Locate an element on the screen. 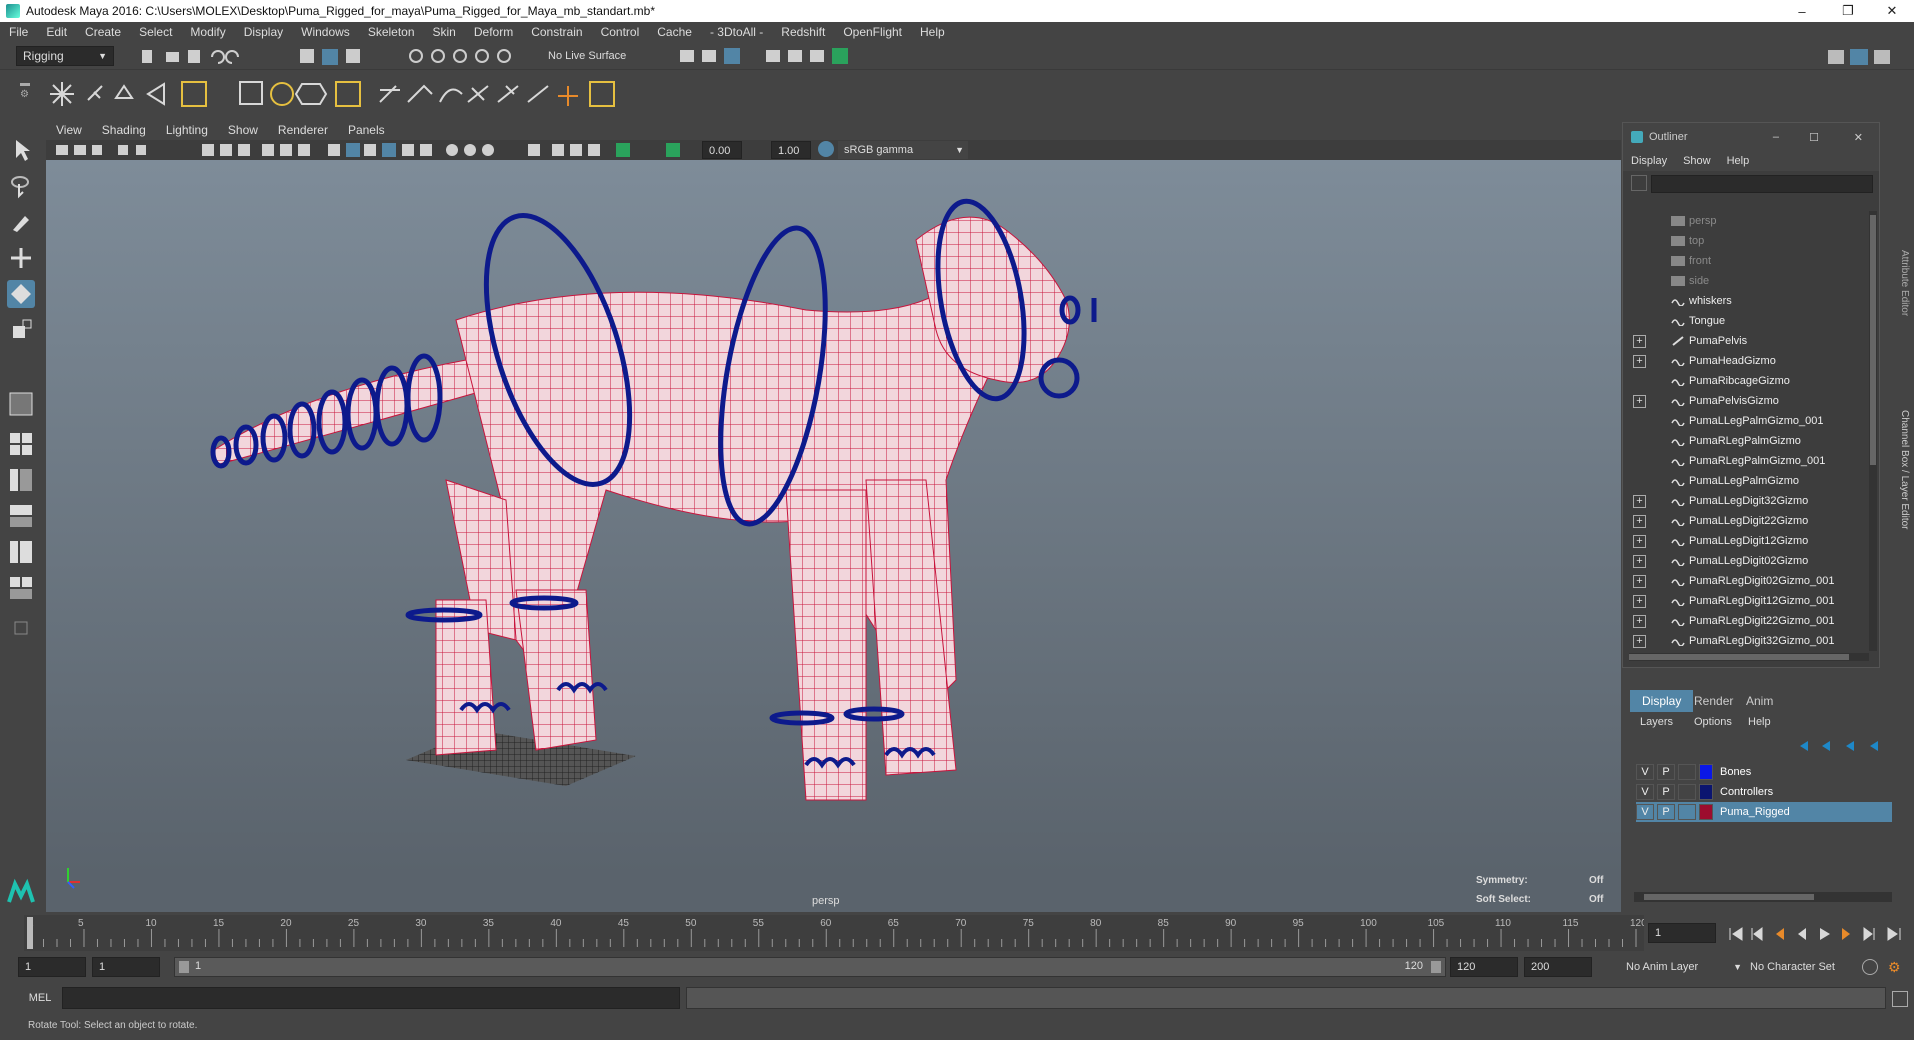 The height and width of the screenshot is (1040, 1914). menu-help: Help is located at coordinates (932, 32).